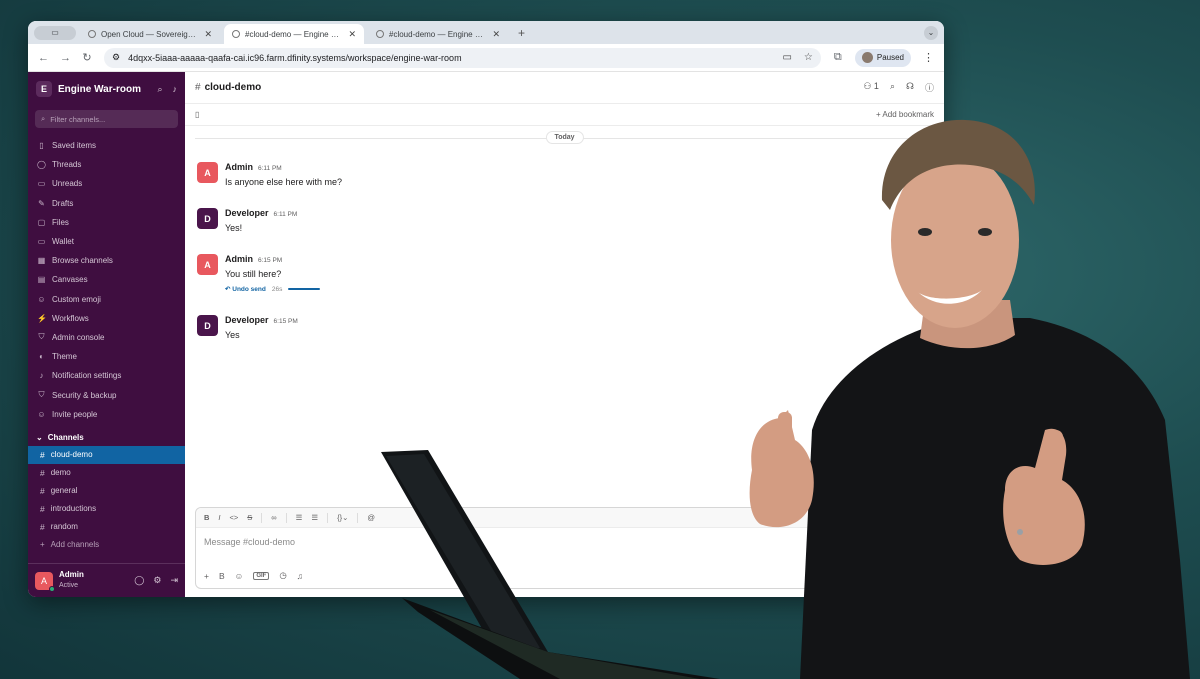  Describe the element at coordinates (929, 87) in the screenshot. I see `info-icon: ⓘ` at that location.